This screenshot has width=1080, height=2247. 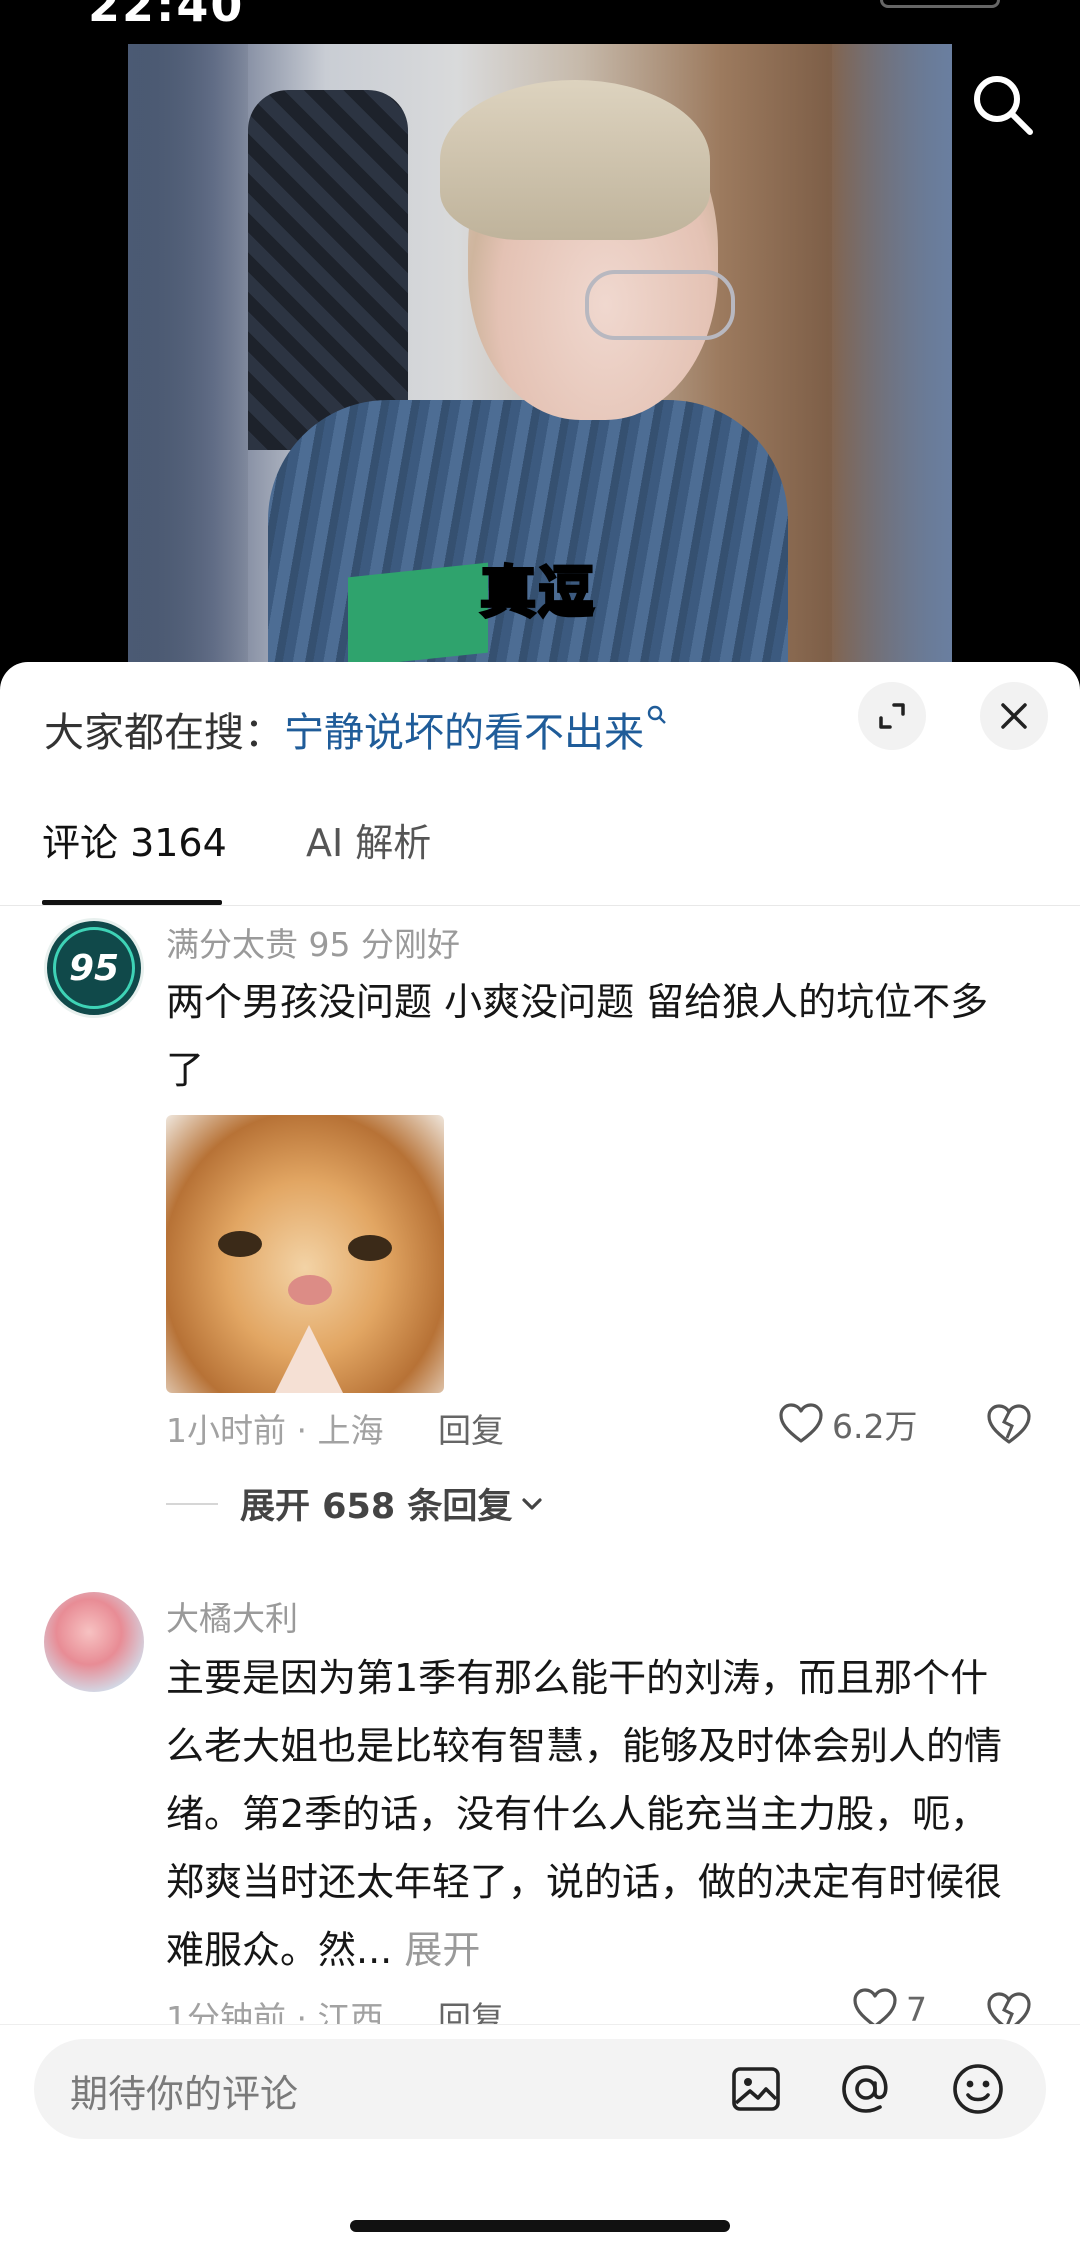 I want to click on expand-replies-label: 展开 658 条回复, so click(x=376, y=1507).